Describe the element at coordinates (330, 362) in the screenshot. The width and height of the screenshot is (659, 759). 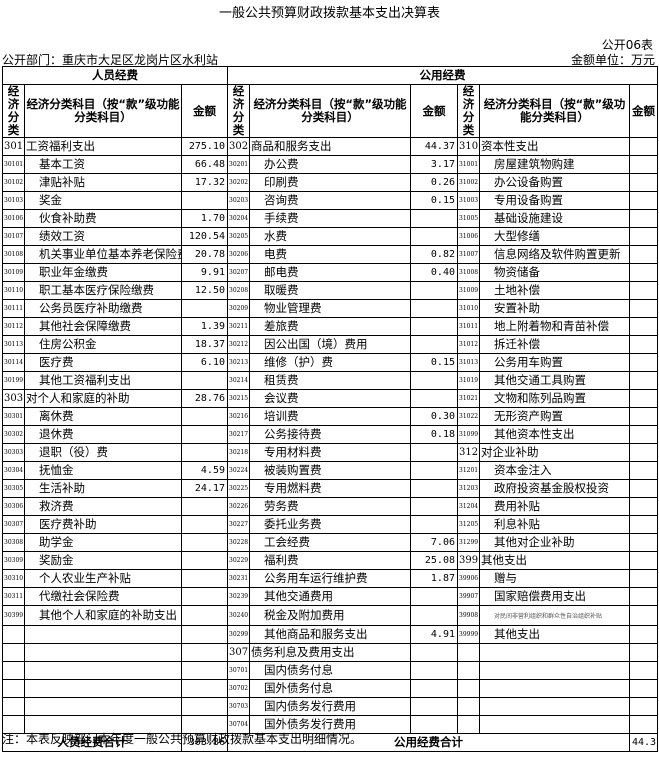
I see `name-cell: 维修（护）费` at that location.